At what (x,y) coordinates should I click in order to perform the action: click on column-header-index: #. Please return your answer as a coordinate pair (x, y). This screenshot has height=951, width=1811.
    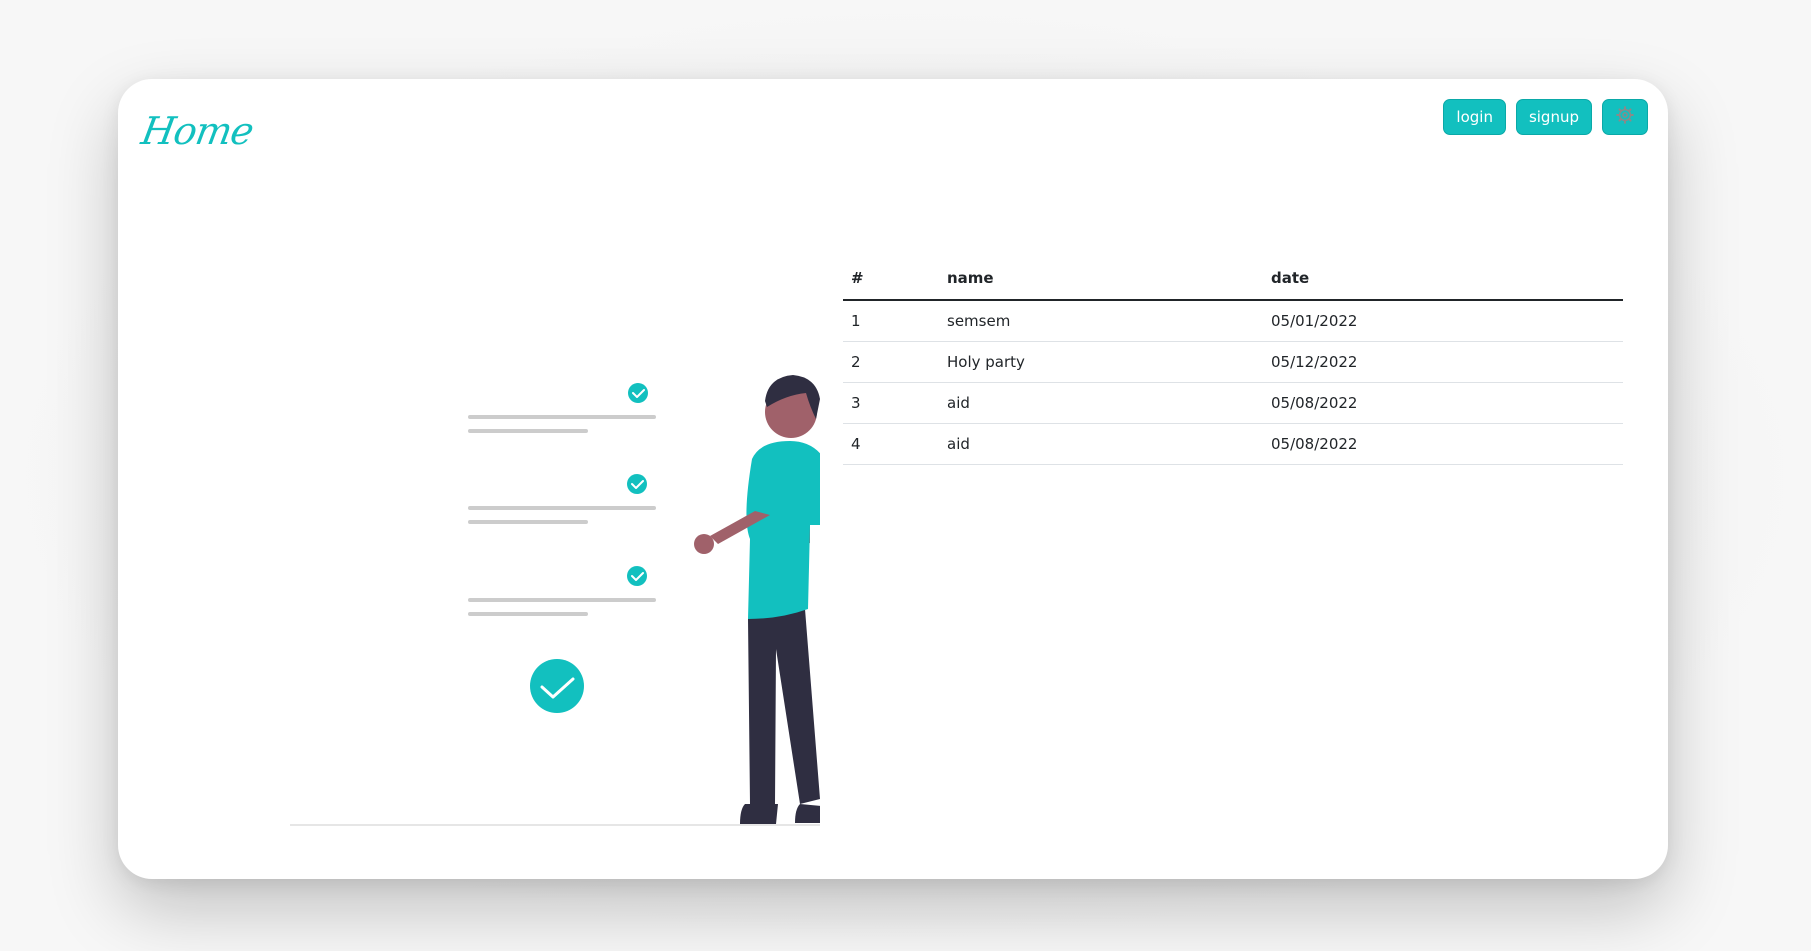
    Looking at the image, I should click on (891, 279).